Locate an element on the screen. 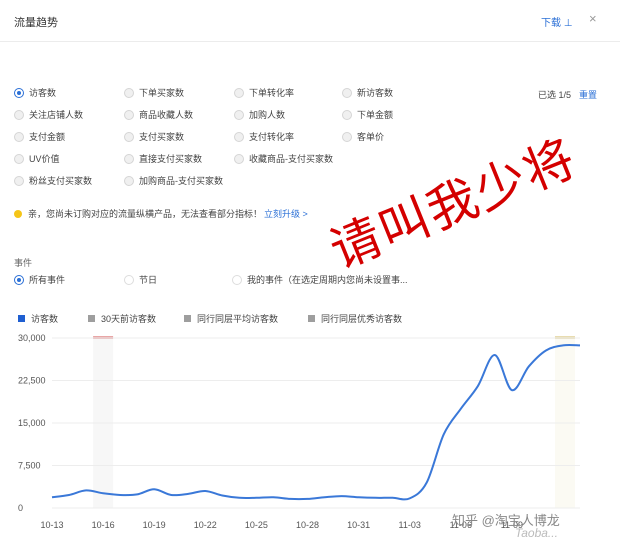 This screenshot has height=549, width=620. x-tick-label: 11-03 is located at coordinates (409, 525).